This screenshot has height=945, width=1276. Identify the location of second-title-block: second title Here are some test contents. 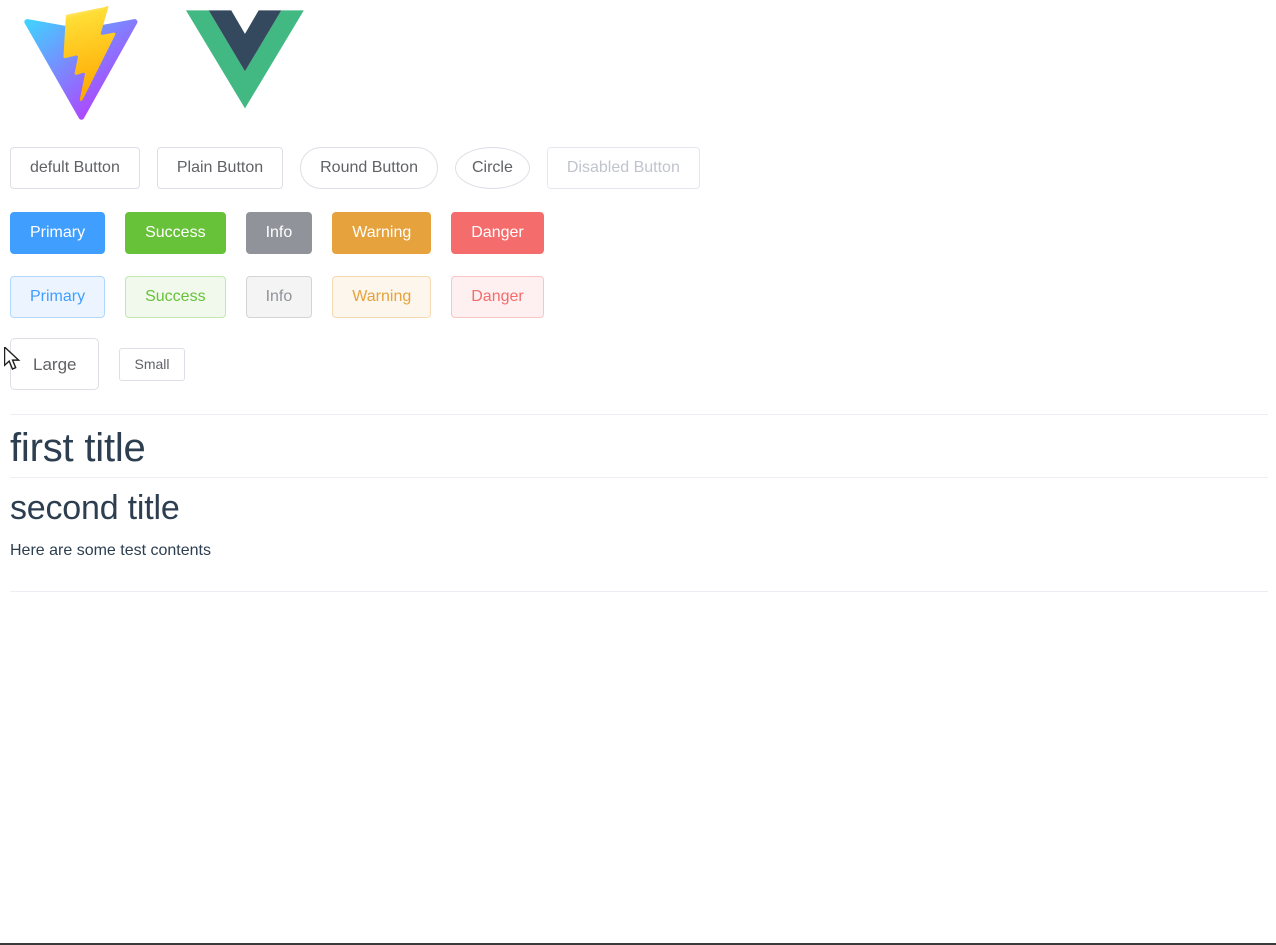
(639, 519).